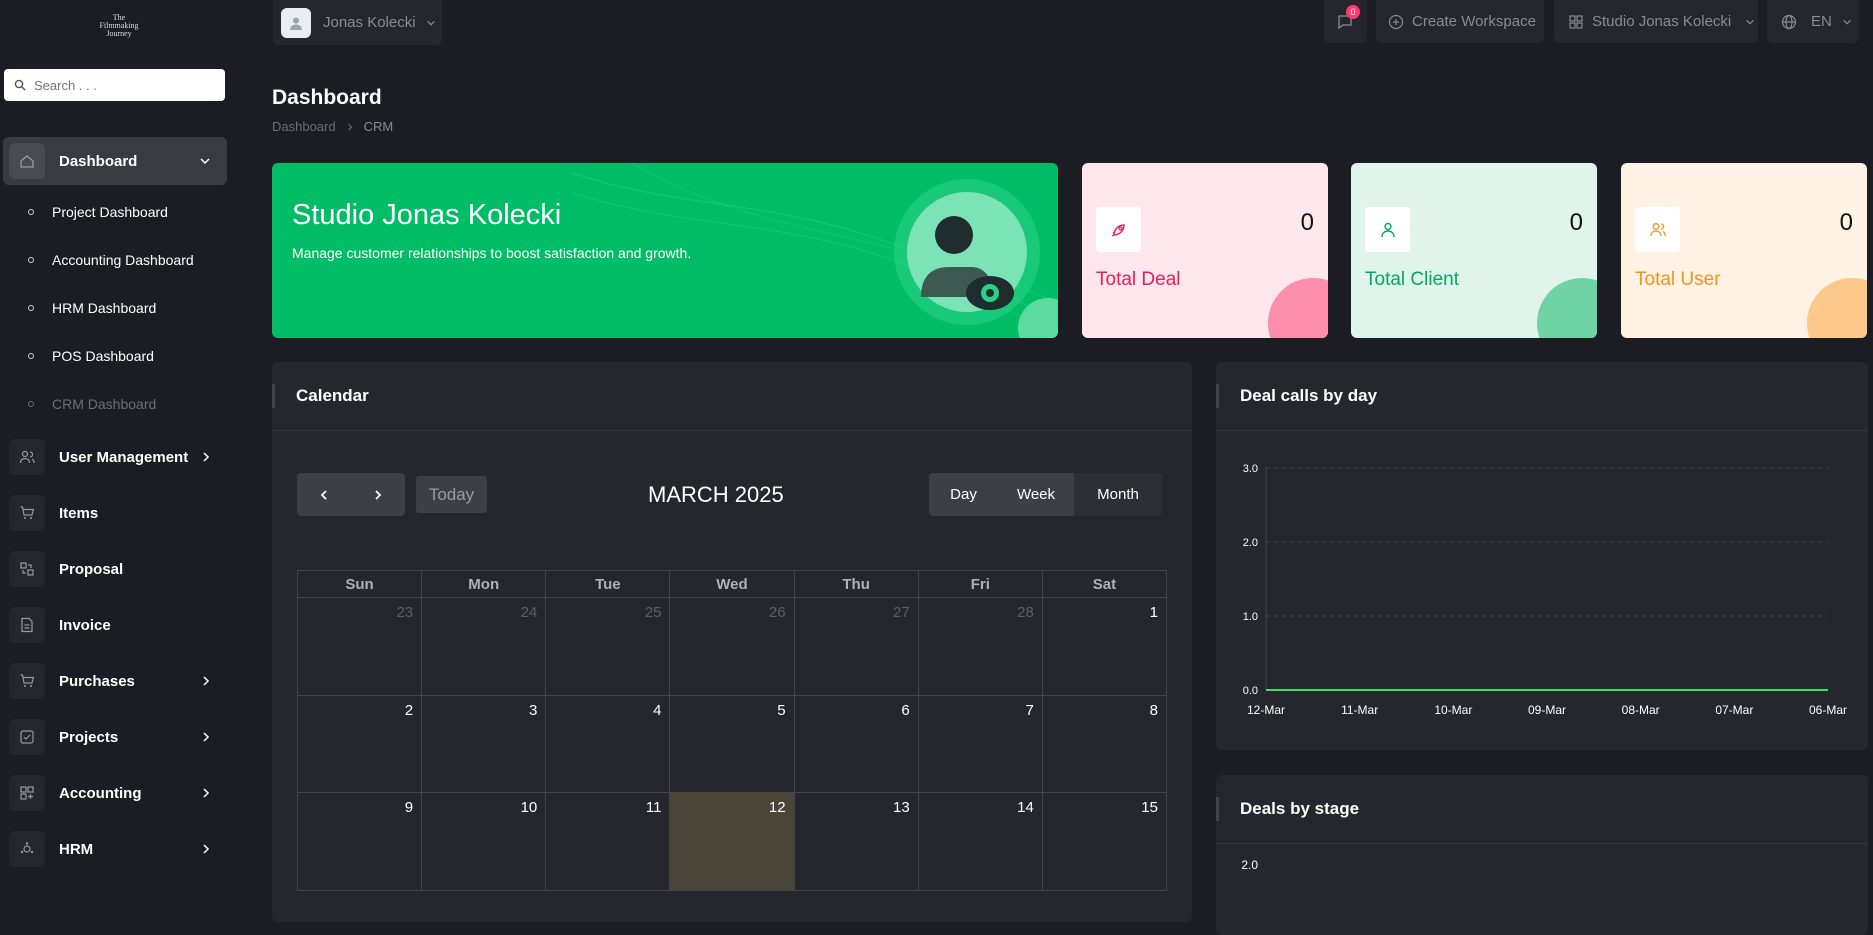  What do you see at coordinates (967, 252) in the screenshot?
I see `customer-illustration` at bounding box center [967, 252].